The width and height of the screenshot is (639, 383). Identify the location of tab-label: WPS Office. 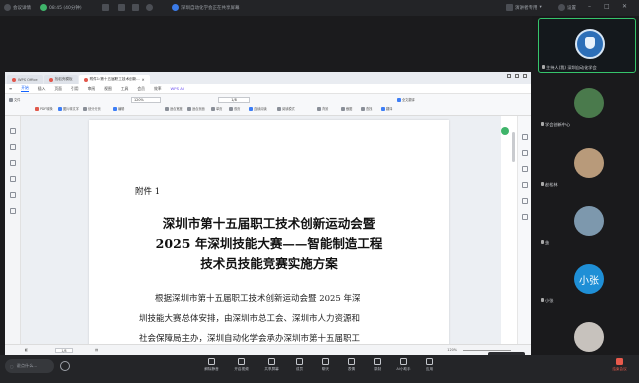
(28, 79).